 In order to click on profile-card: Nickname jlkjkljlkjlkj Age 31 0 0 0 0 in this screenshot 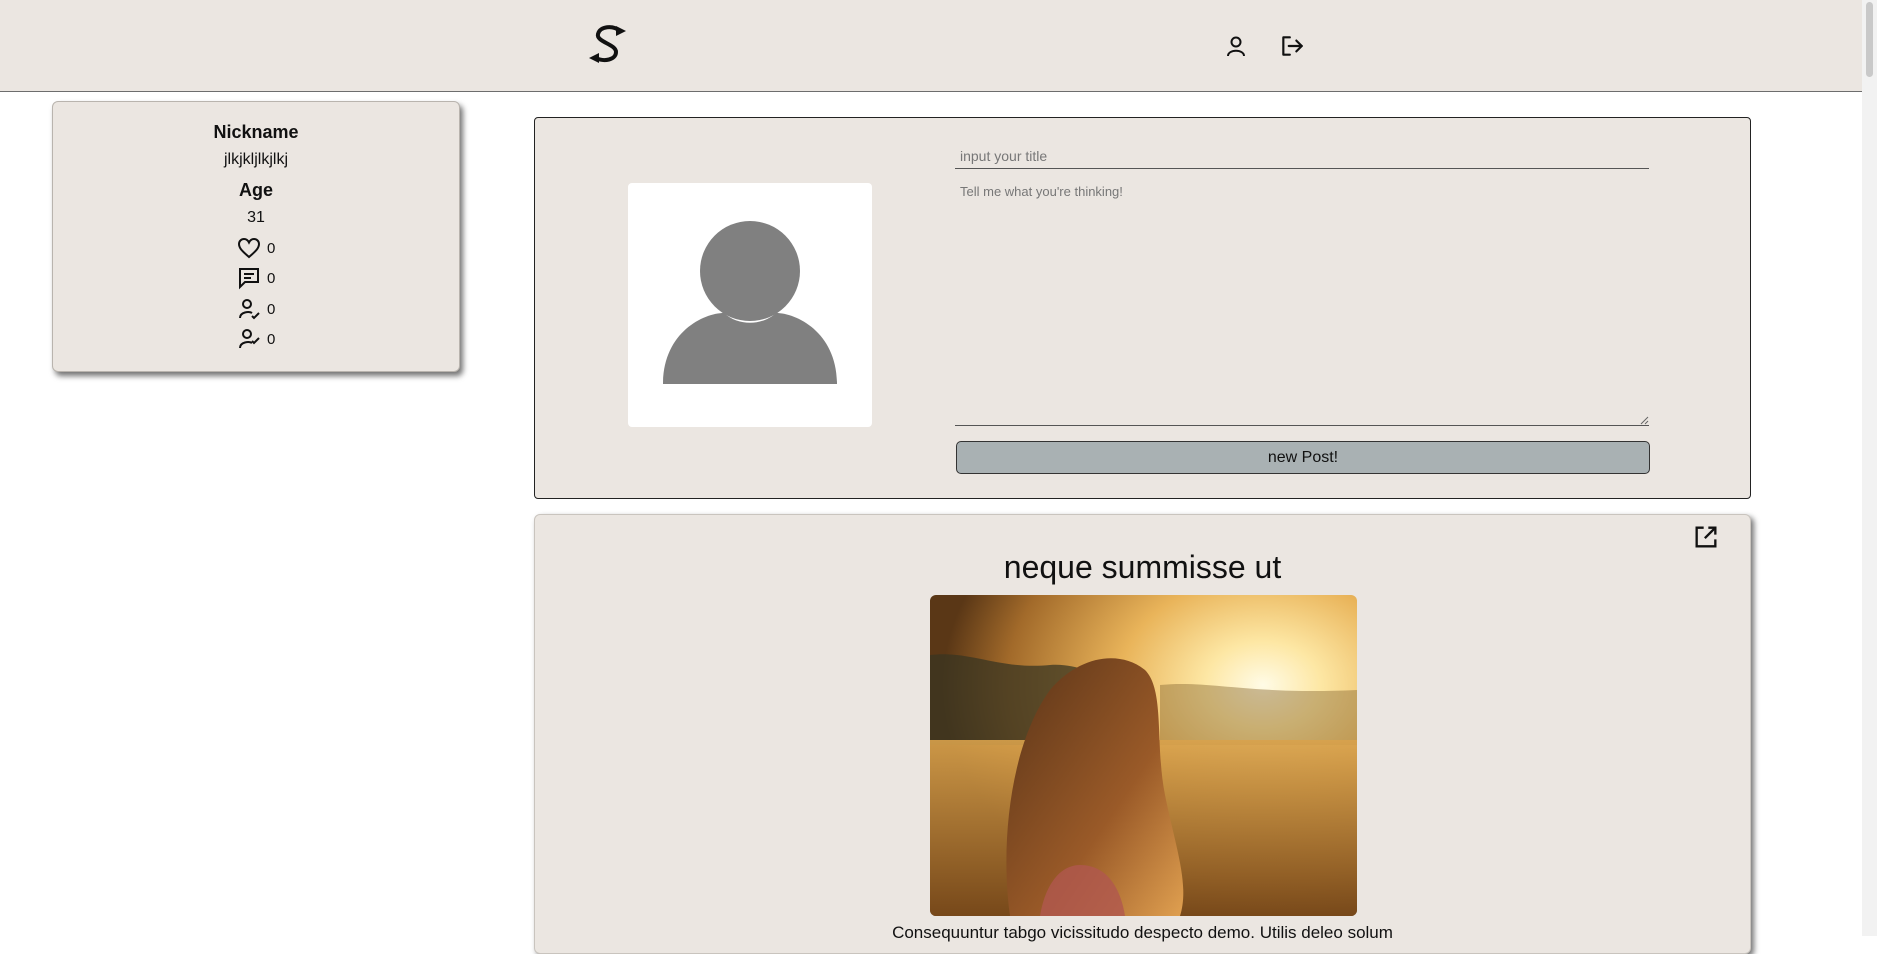, I will do `click(256, 236)`.